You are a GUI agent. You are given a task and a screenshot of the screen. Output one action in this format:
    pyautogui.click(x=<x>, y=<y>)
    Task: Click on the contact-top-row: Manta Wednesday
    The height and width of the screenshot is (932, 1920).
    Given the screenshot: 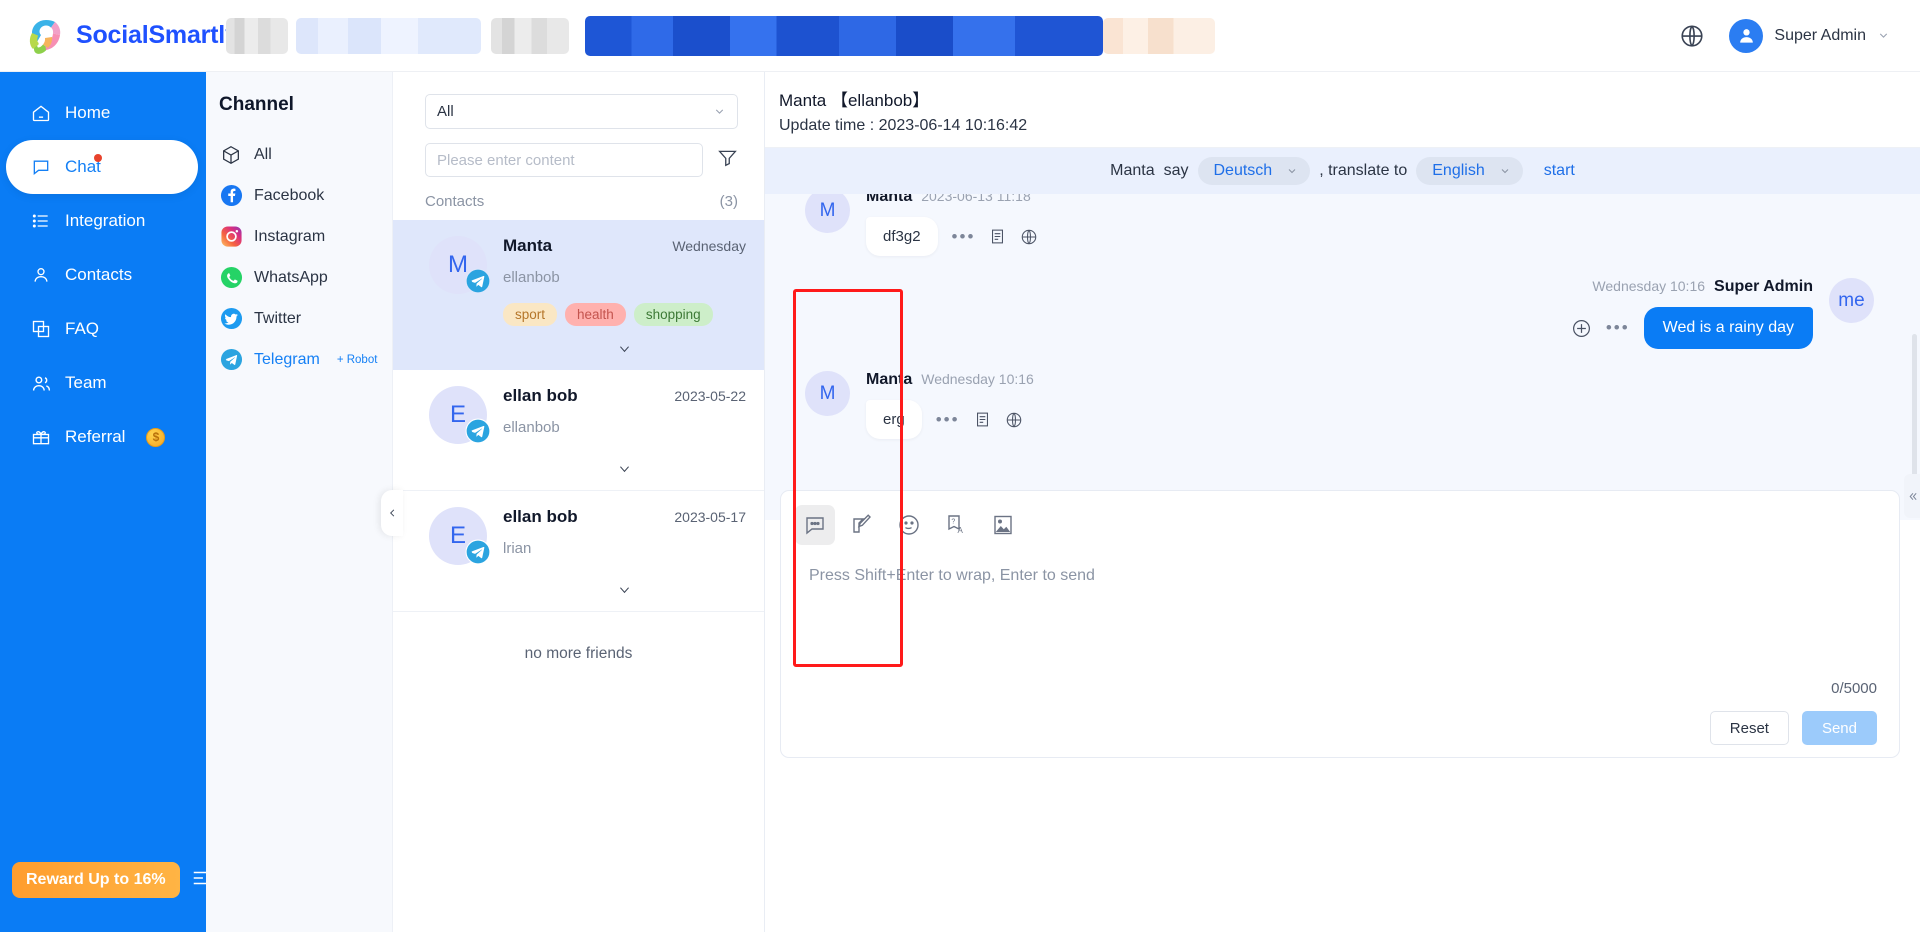 What is the action you would take?
    pyautogui.click(x=624, y=246)
    